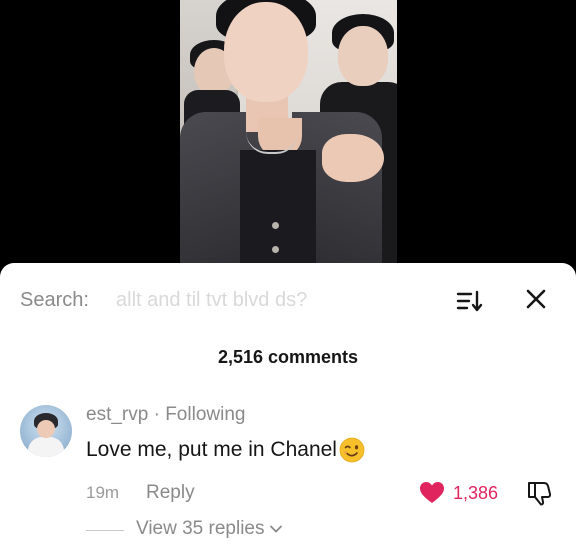  I want to click on chevron-down-icon, so click(275, 529).